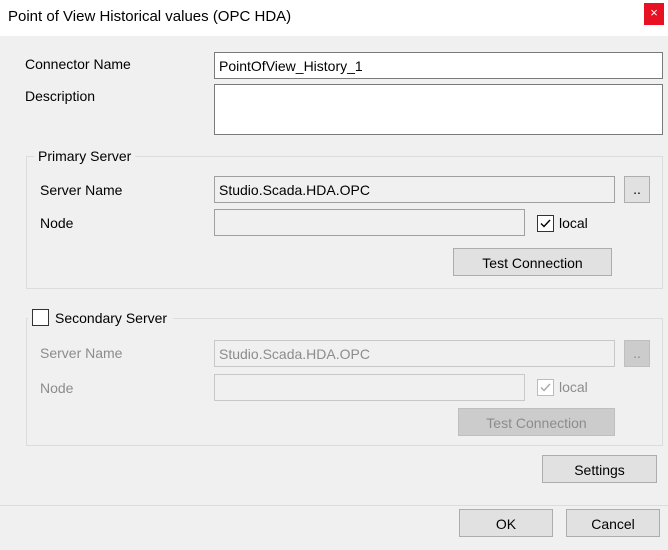  What do you see at coordinates (369, 222) in the screenshot?
I see `primary-node-input` at bounding box center [369, 222].